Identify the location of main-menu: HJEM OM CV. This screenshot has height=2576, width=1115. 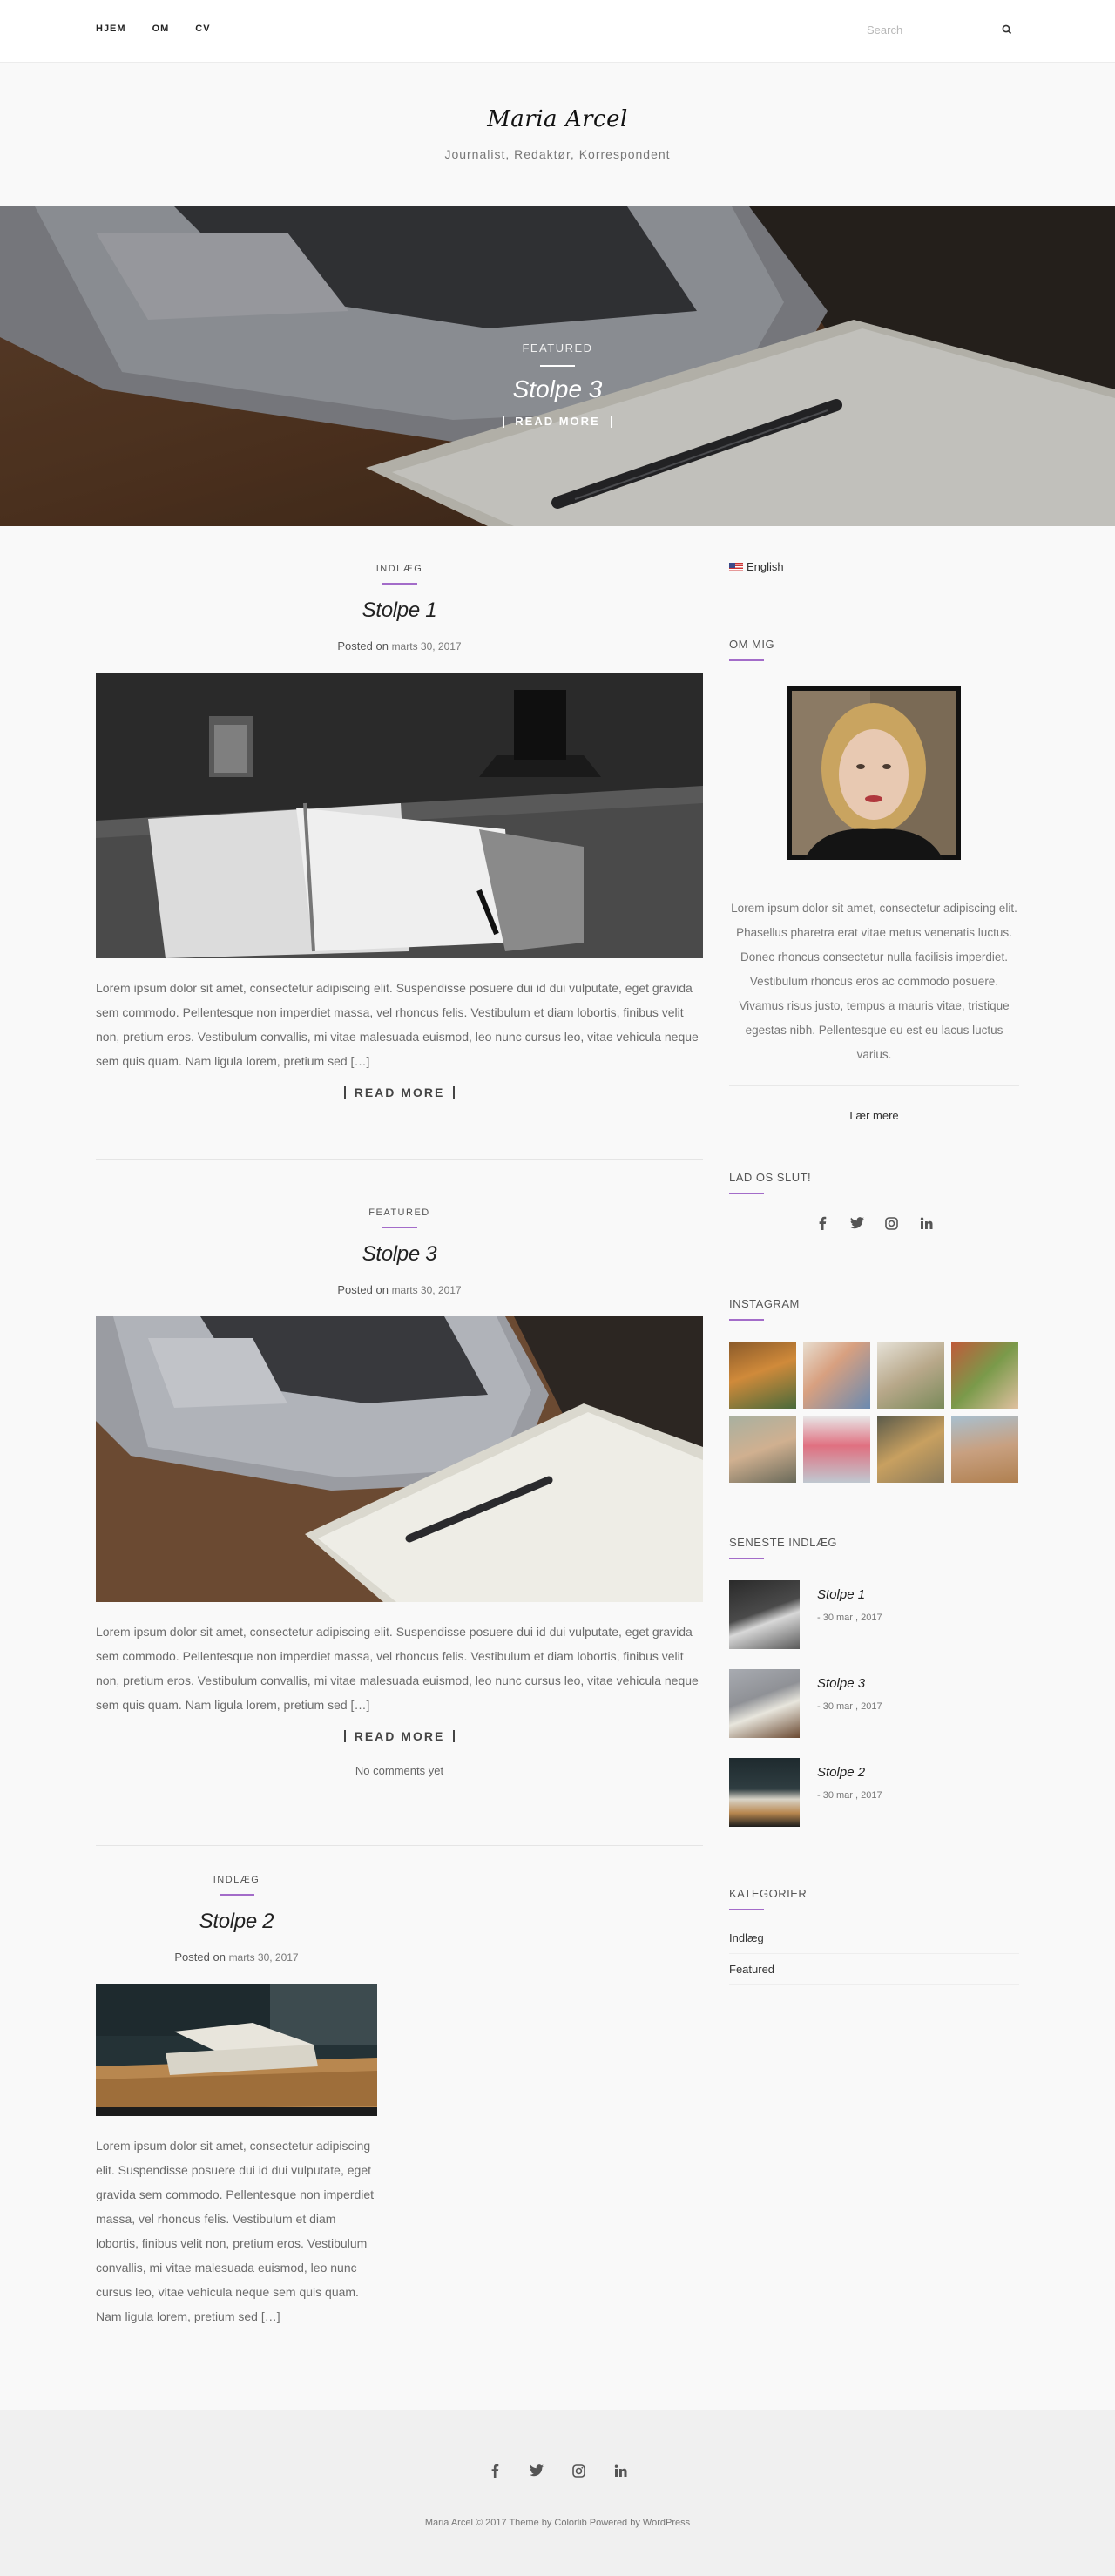
(166, 29).